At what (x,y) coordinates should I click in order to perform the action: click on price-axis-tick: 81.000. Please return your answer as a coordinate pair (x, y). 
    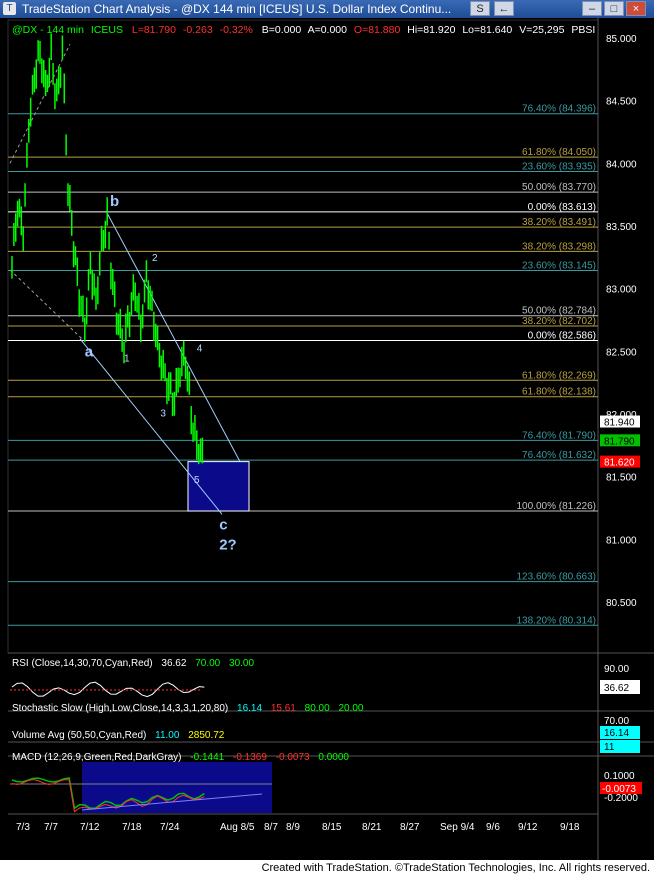
    Looking at the image, I should click on (621, 540).